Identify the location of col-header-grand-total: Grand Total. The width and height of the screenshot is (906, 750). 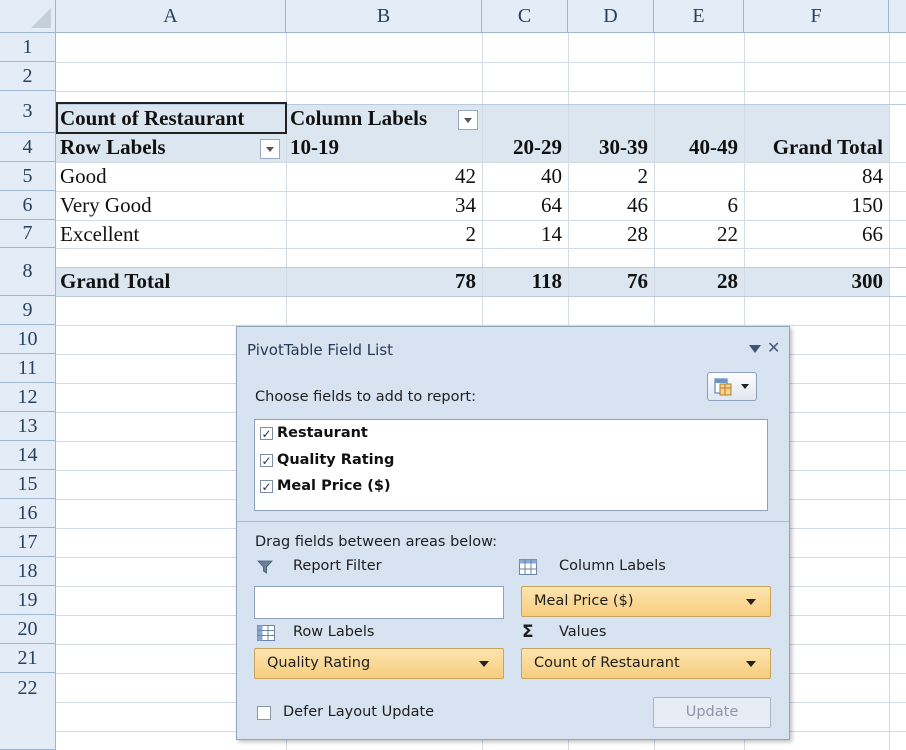
(827, 147).